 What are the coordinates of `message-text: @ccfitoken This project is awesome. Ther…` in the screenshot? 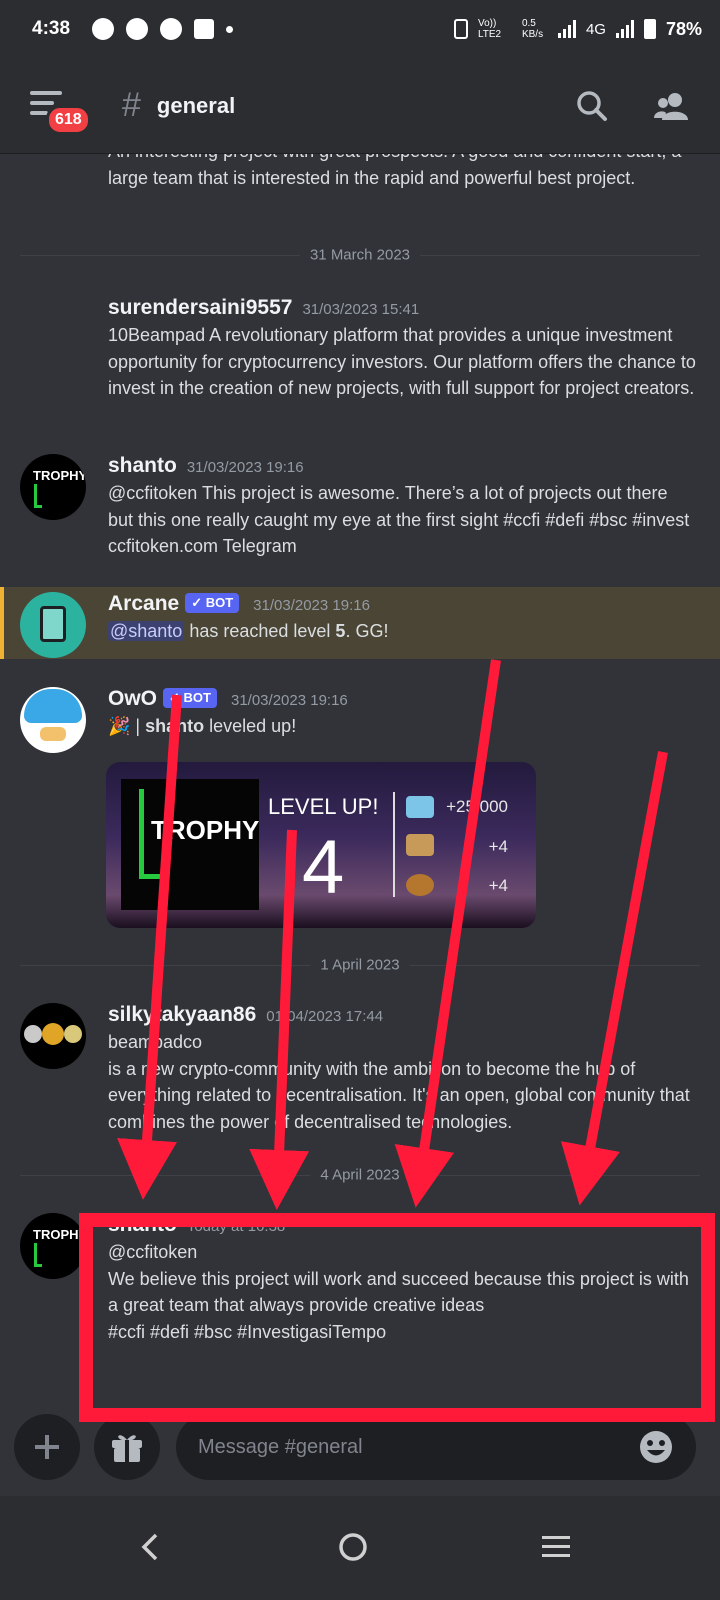 It's located at (399, 519).